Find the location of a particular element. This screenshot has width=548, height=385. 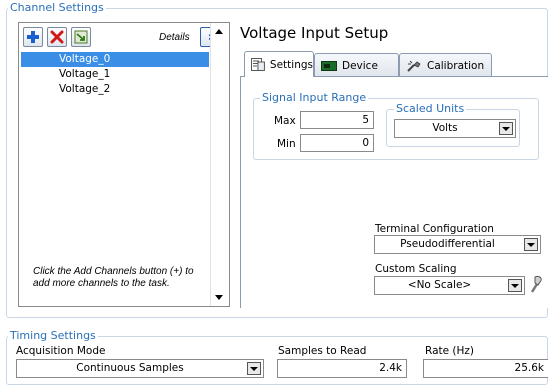

scroll-down-icon is located at coordinates (219, 297).